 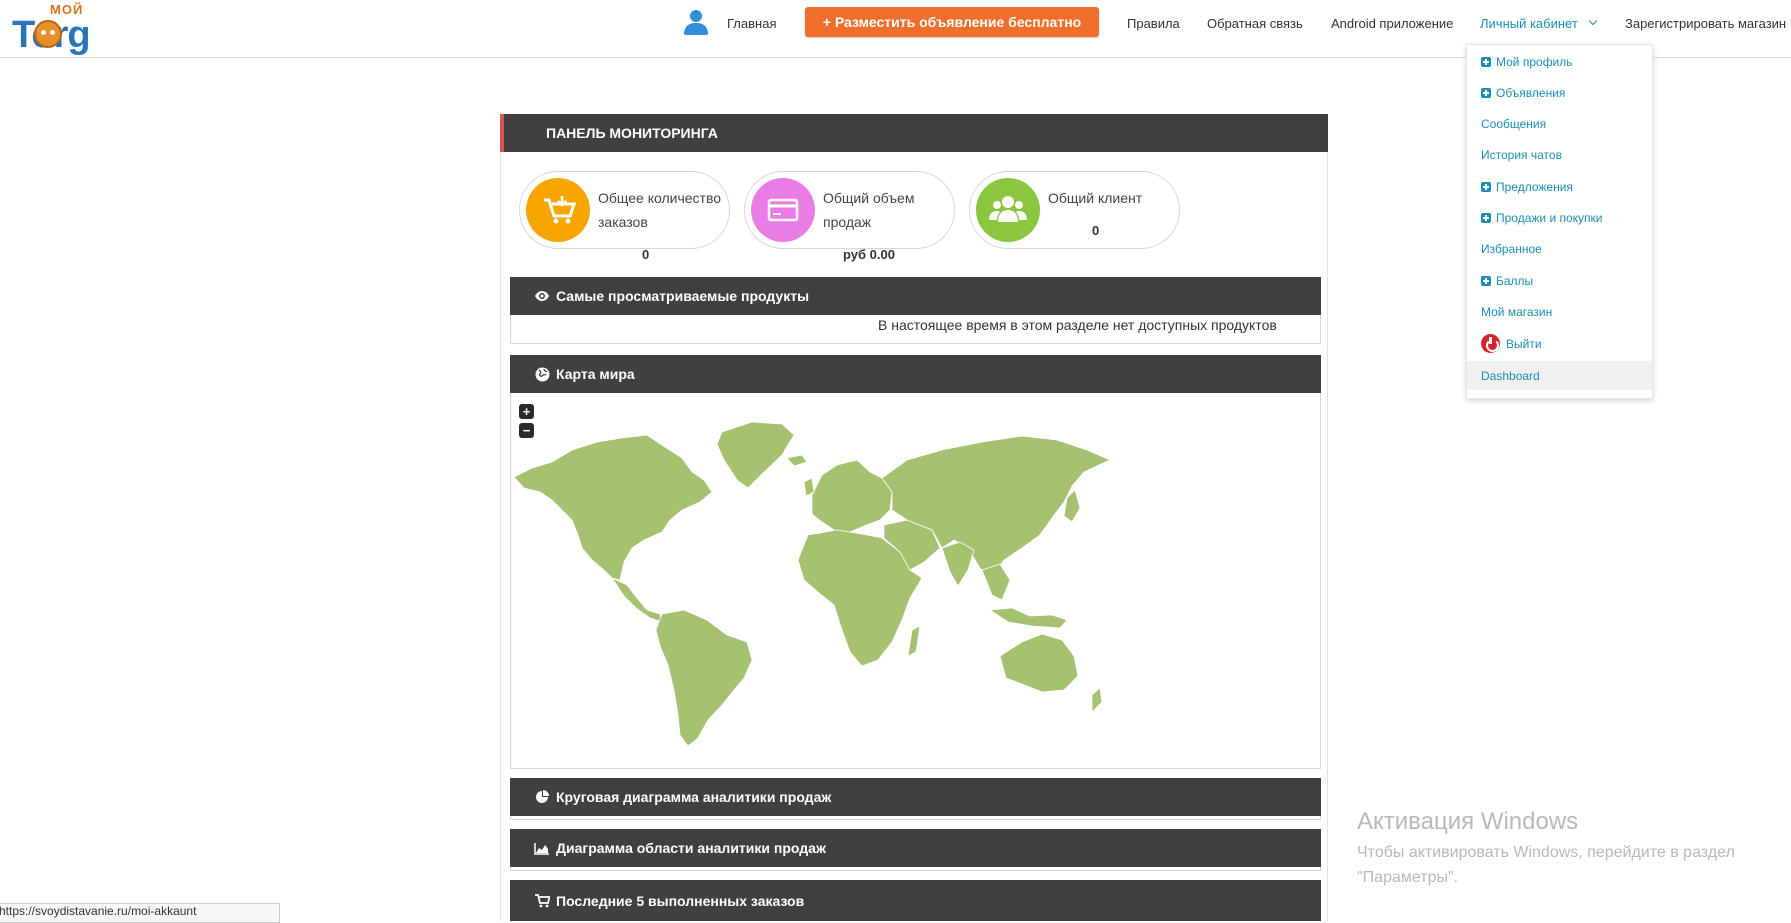 I want to click on stat-card-total-sales: Общий объем продаж, so click(x=849, y=210).